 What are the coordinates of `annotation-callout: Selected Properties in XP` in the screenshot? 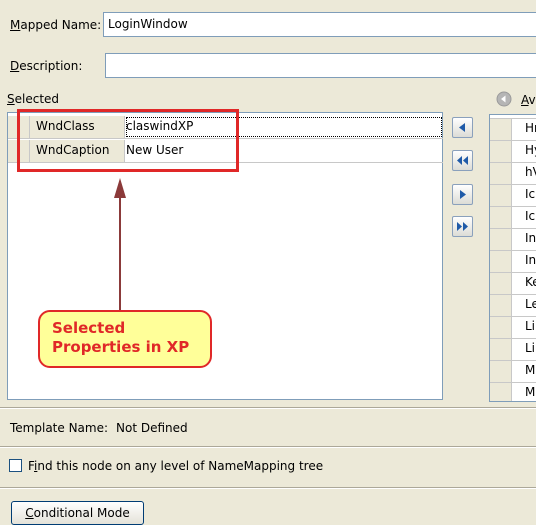 It's located at (125, 339).